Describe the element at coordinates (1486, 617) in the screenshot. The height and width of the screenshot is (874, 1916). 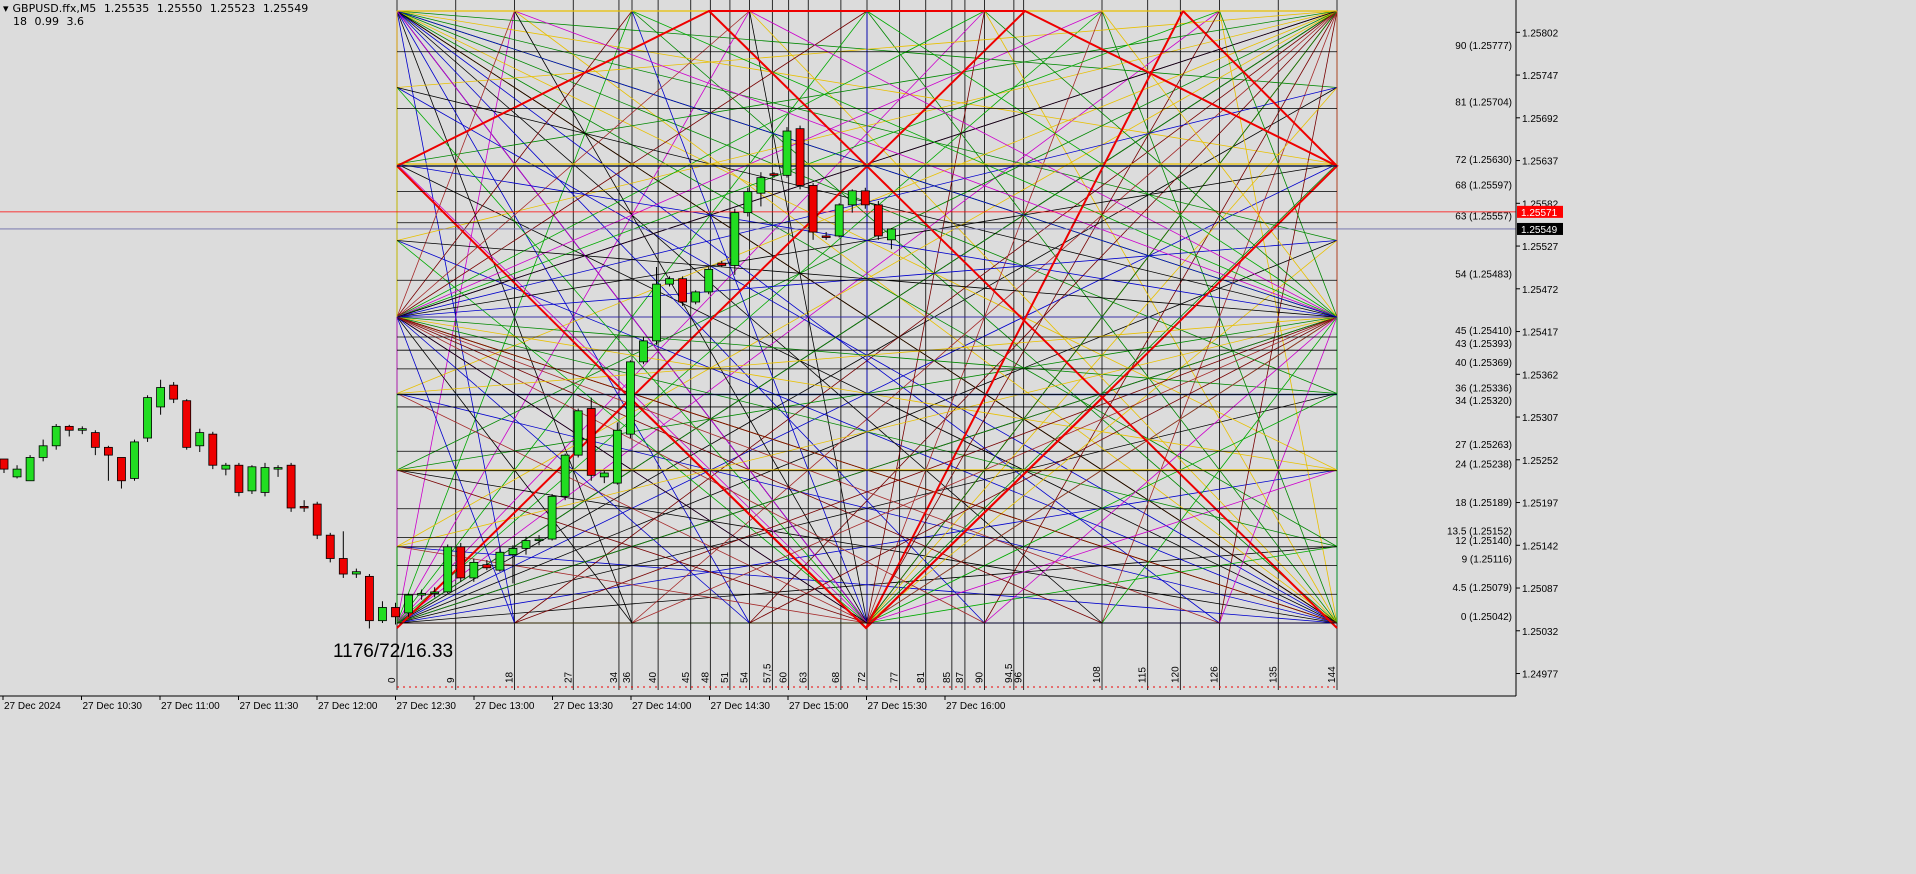
I see `level-label: 0 (1.25042)` at that location.